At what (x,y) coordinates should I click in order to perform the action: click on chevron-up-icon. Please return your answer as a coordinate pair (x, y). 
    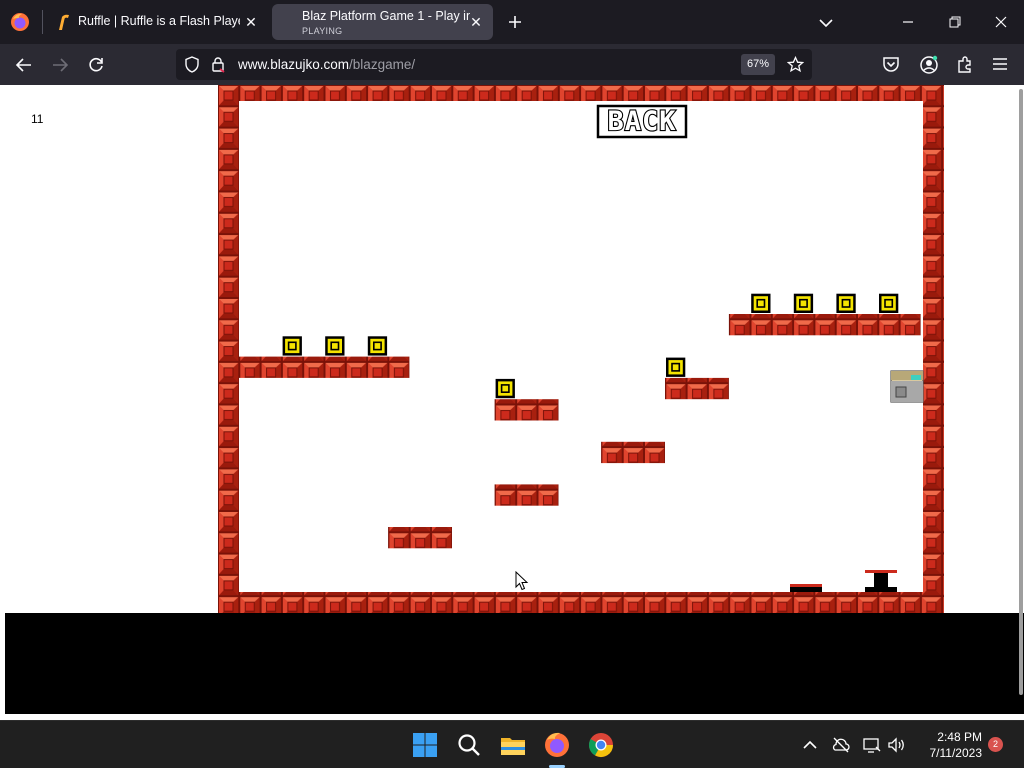
    Looking at the image, I should click on (810, 745).